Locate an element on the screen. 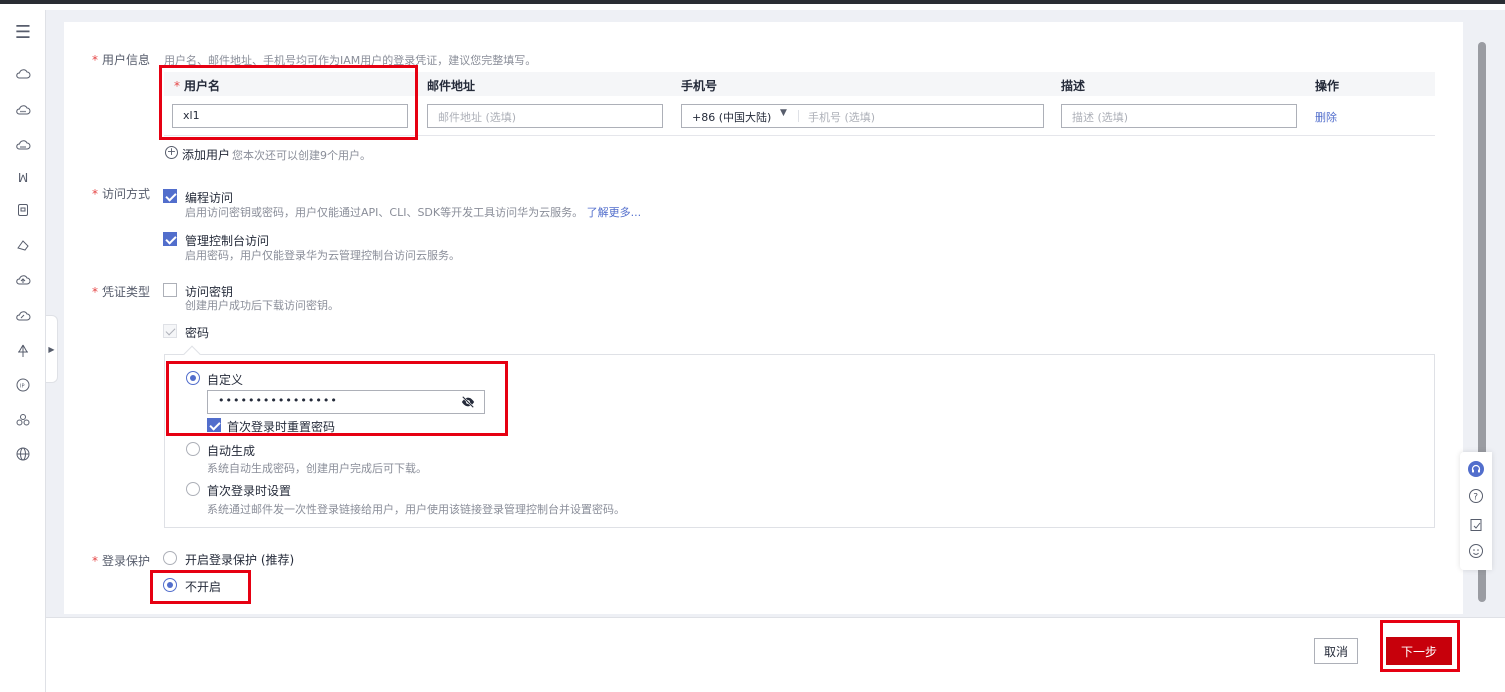 The height and width of the screenshot is (692, 1505). access-label: * 访问方式 is located at coordinates (121, 194).